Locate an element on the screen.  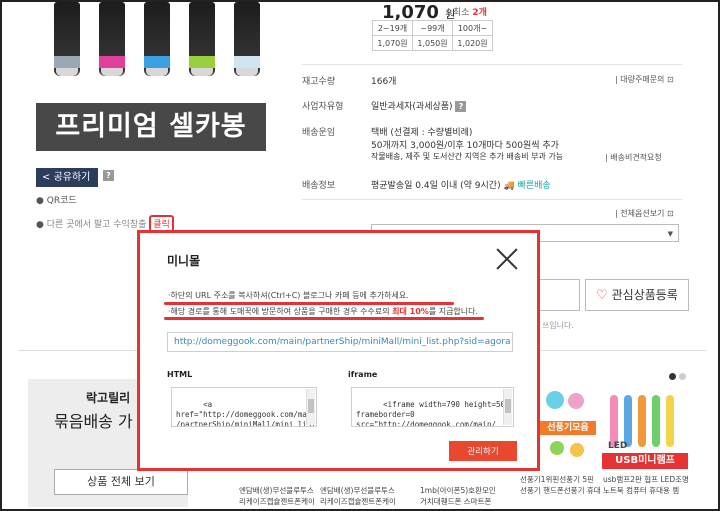
product-caption: 선풍기1위핀선풍기 5핀 선풍기 핸드폰선풍기 휴대 is located at coordinates (560, 485).